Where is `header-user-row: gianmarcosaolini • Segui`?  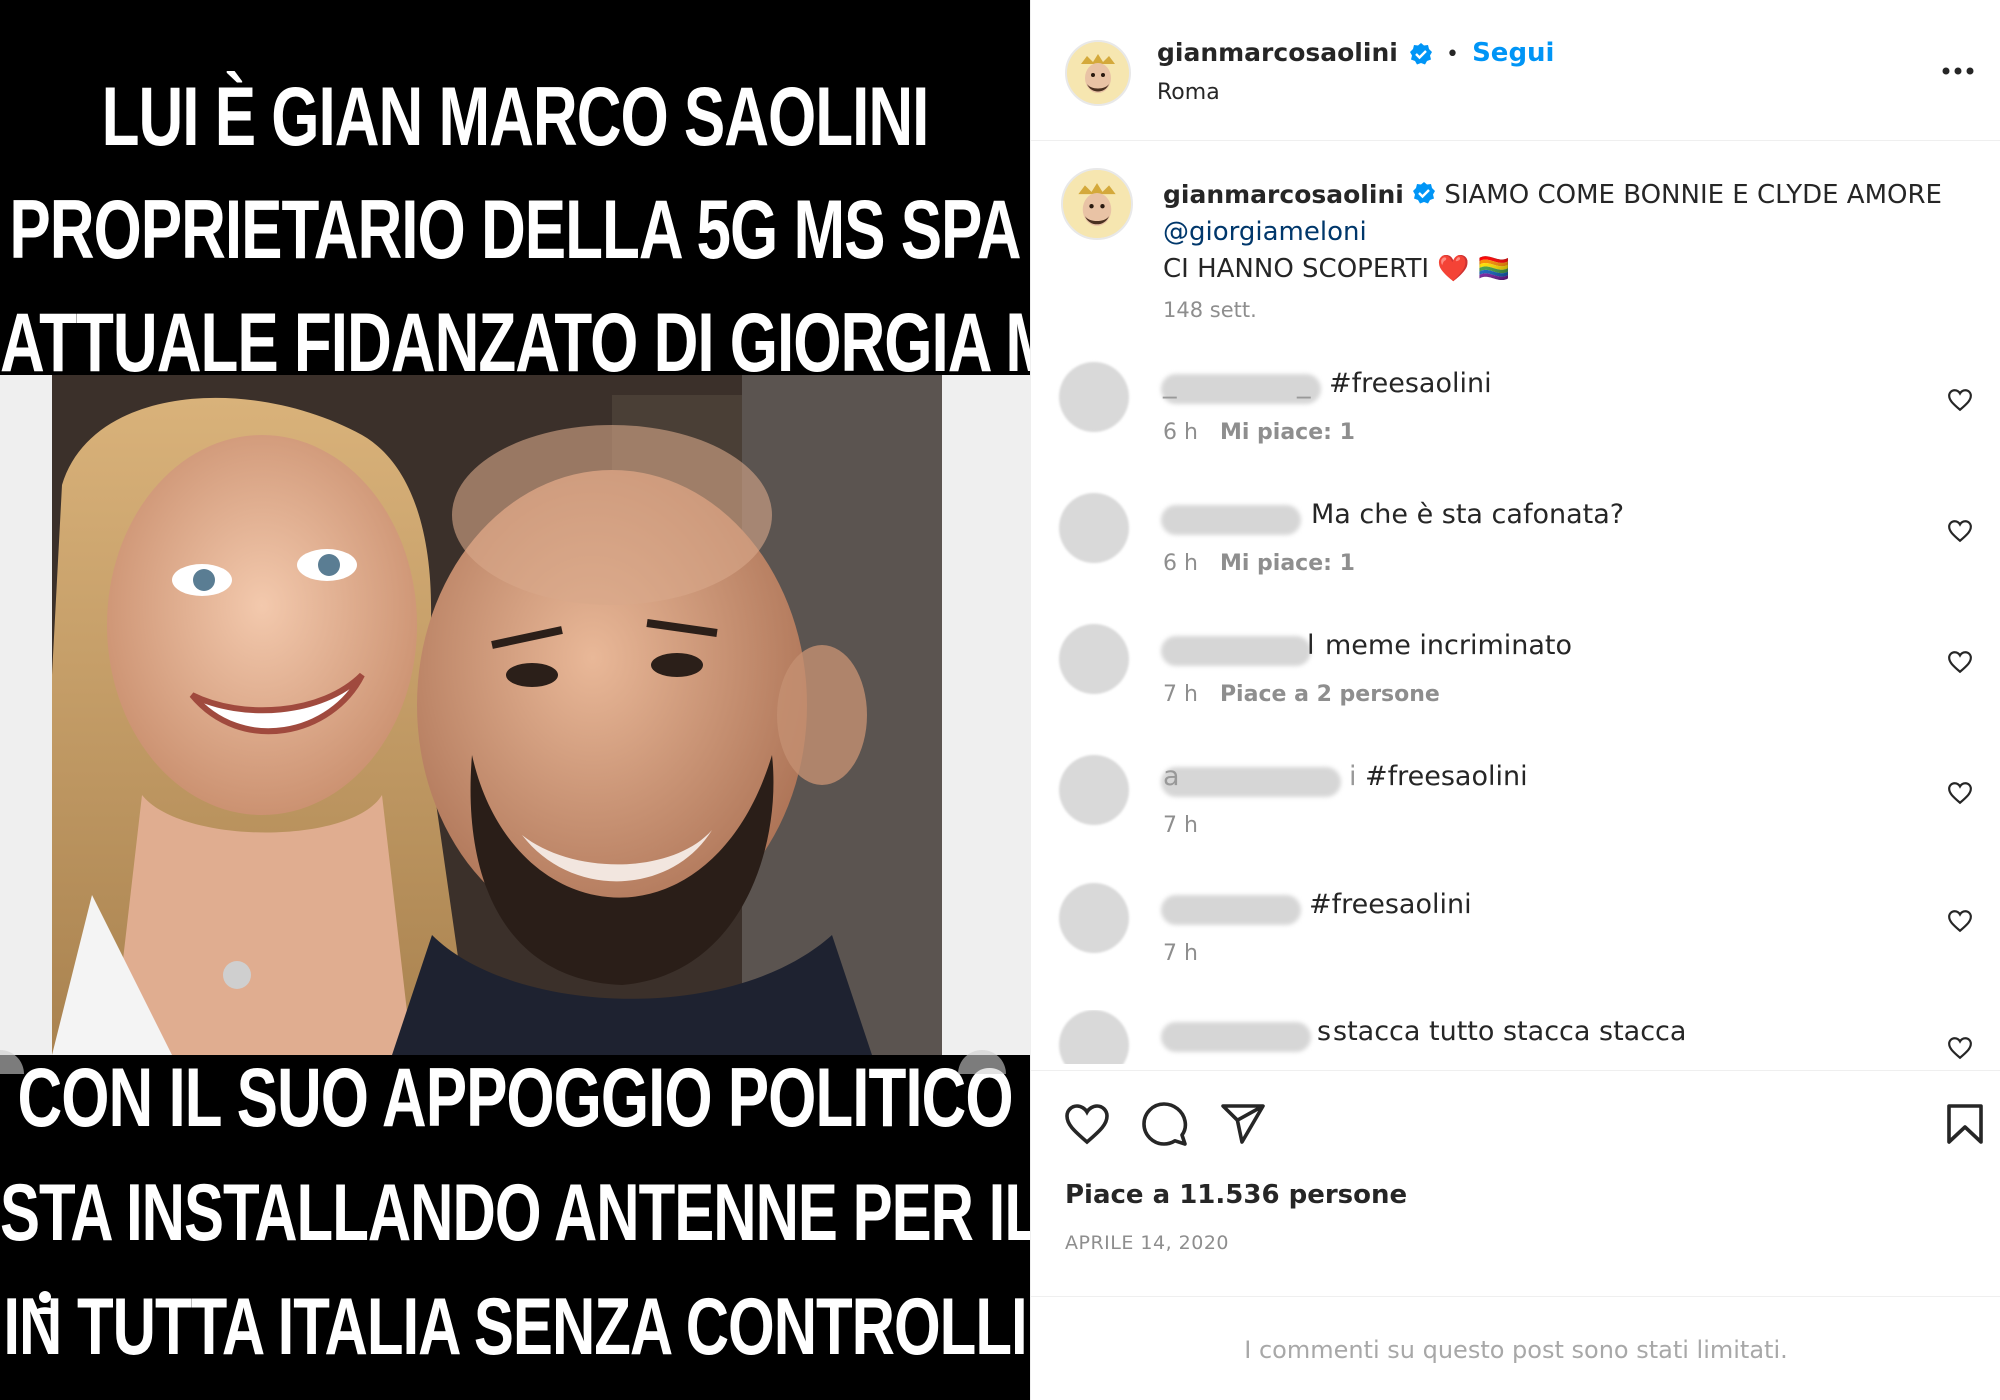
header-user-row: gianmarcosaolini • Segui is located at coordinates (1355, 53).